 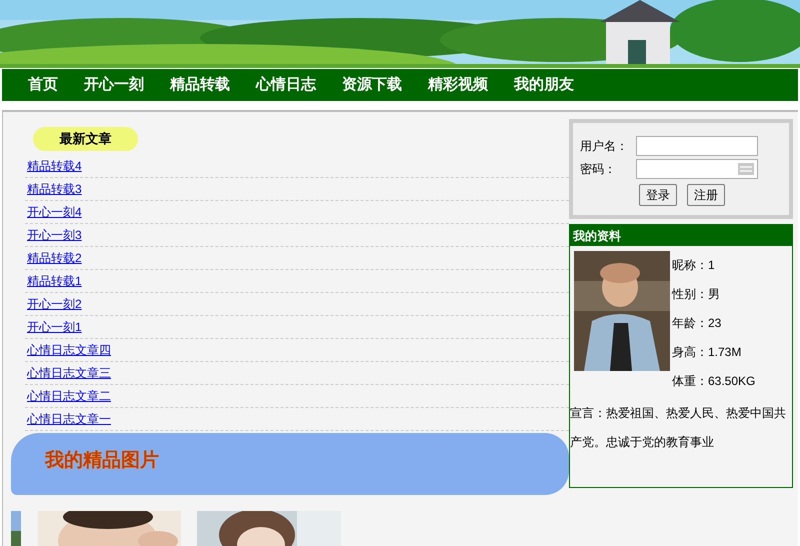 What do you see at coordinates (286, 85) in the screenshot?
I see `nav-link: 心情日志` at bounding box center [286, 85].